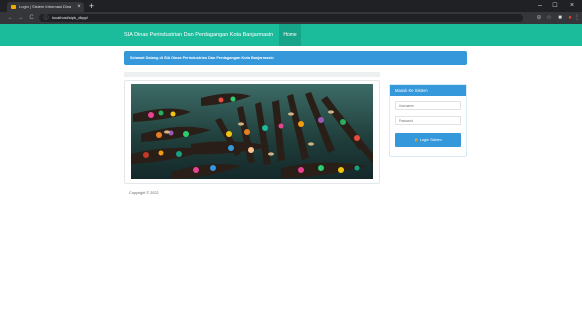  I want to click on login-heading: Masuk Ke Sistem, so click(428, 90).